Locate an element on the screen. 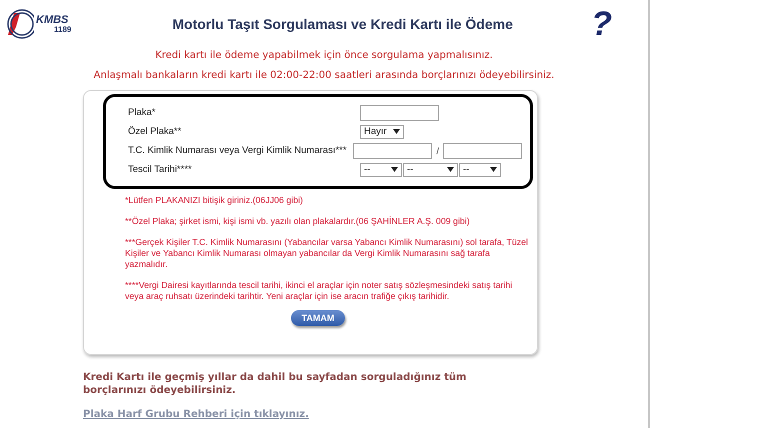  note-text: ***Gerçek Kişiler T.C. Kimlik Numarasını (Yabancılar varsa Yabancı Kimlik Numarasını) sol tarafa, Tüzel Kişiler ve Yabancı Kimlik Numarası olmayan yabancılar da Vergi Kimlik Numarasını sağ tarafa yazmalıdır. is located at coordinates (327, 253).